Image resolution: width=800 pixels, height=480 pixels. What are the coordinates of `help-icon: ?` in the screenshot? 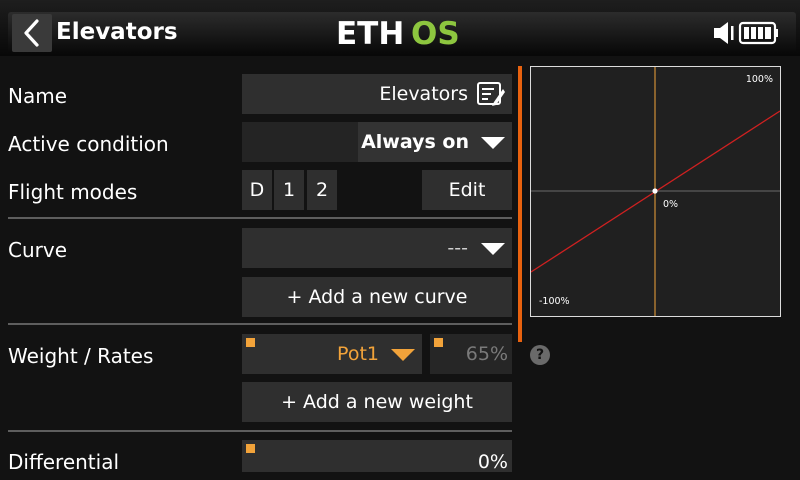 It's located at (540, 355).